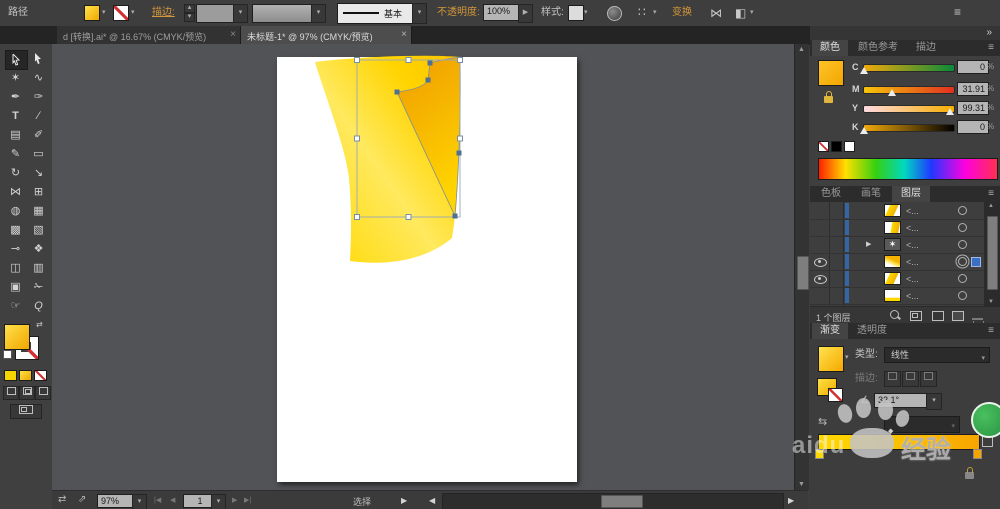 Image resolution: width=1000 pixels, height=509 pixels. Describe the element at coordinates (958, 316) in the screenshot. I see `new-layer-icon` at that location.